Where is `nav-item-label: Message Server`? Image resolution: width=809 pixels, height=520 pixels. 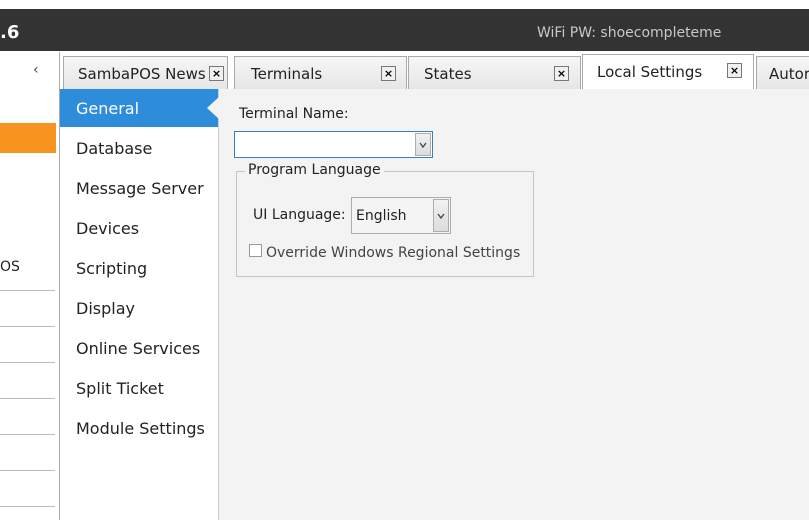
nav-item-label: Message Server is located at coordinates (140, 188).